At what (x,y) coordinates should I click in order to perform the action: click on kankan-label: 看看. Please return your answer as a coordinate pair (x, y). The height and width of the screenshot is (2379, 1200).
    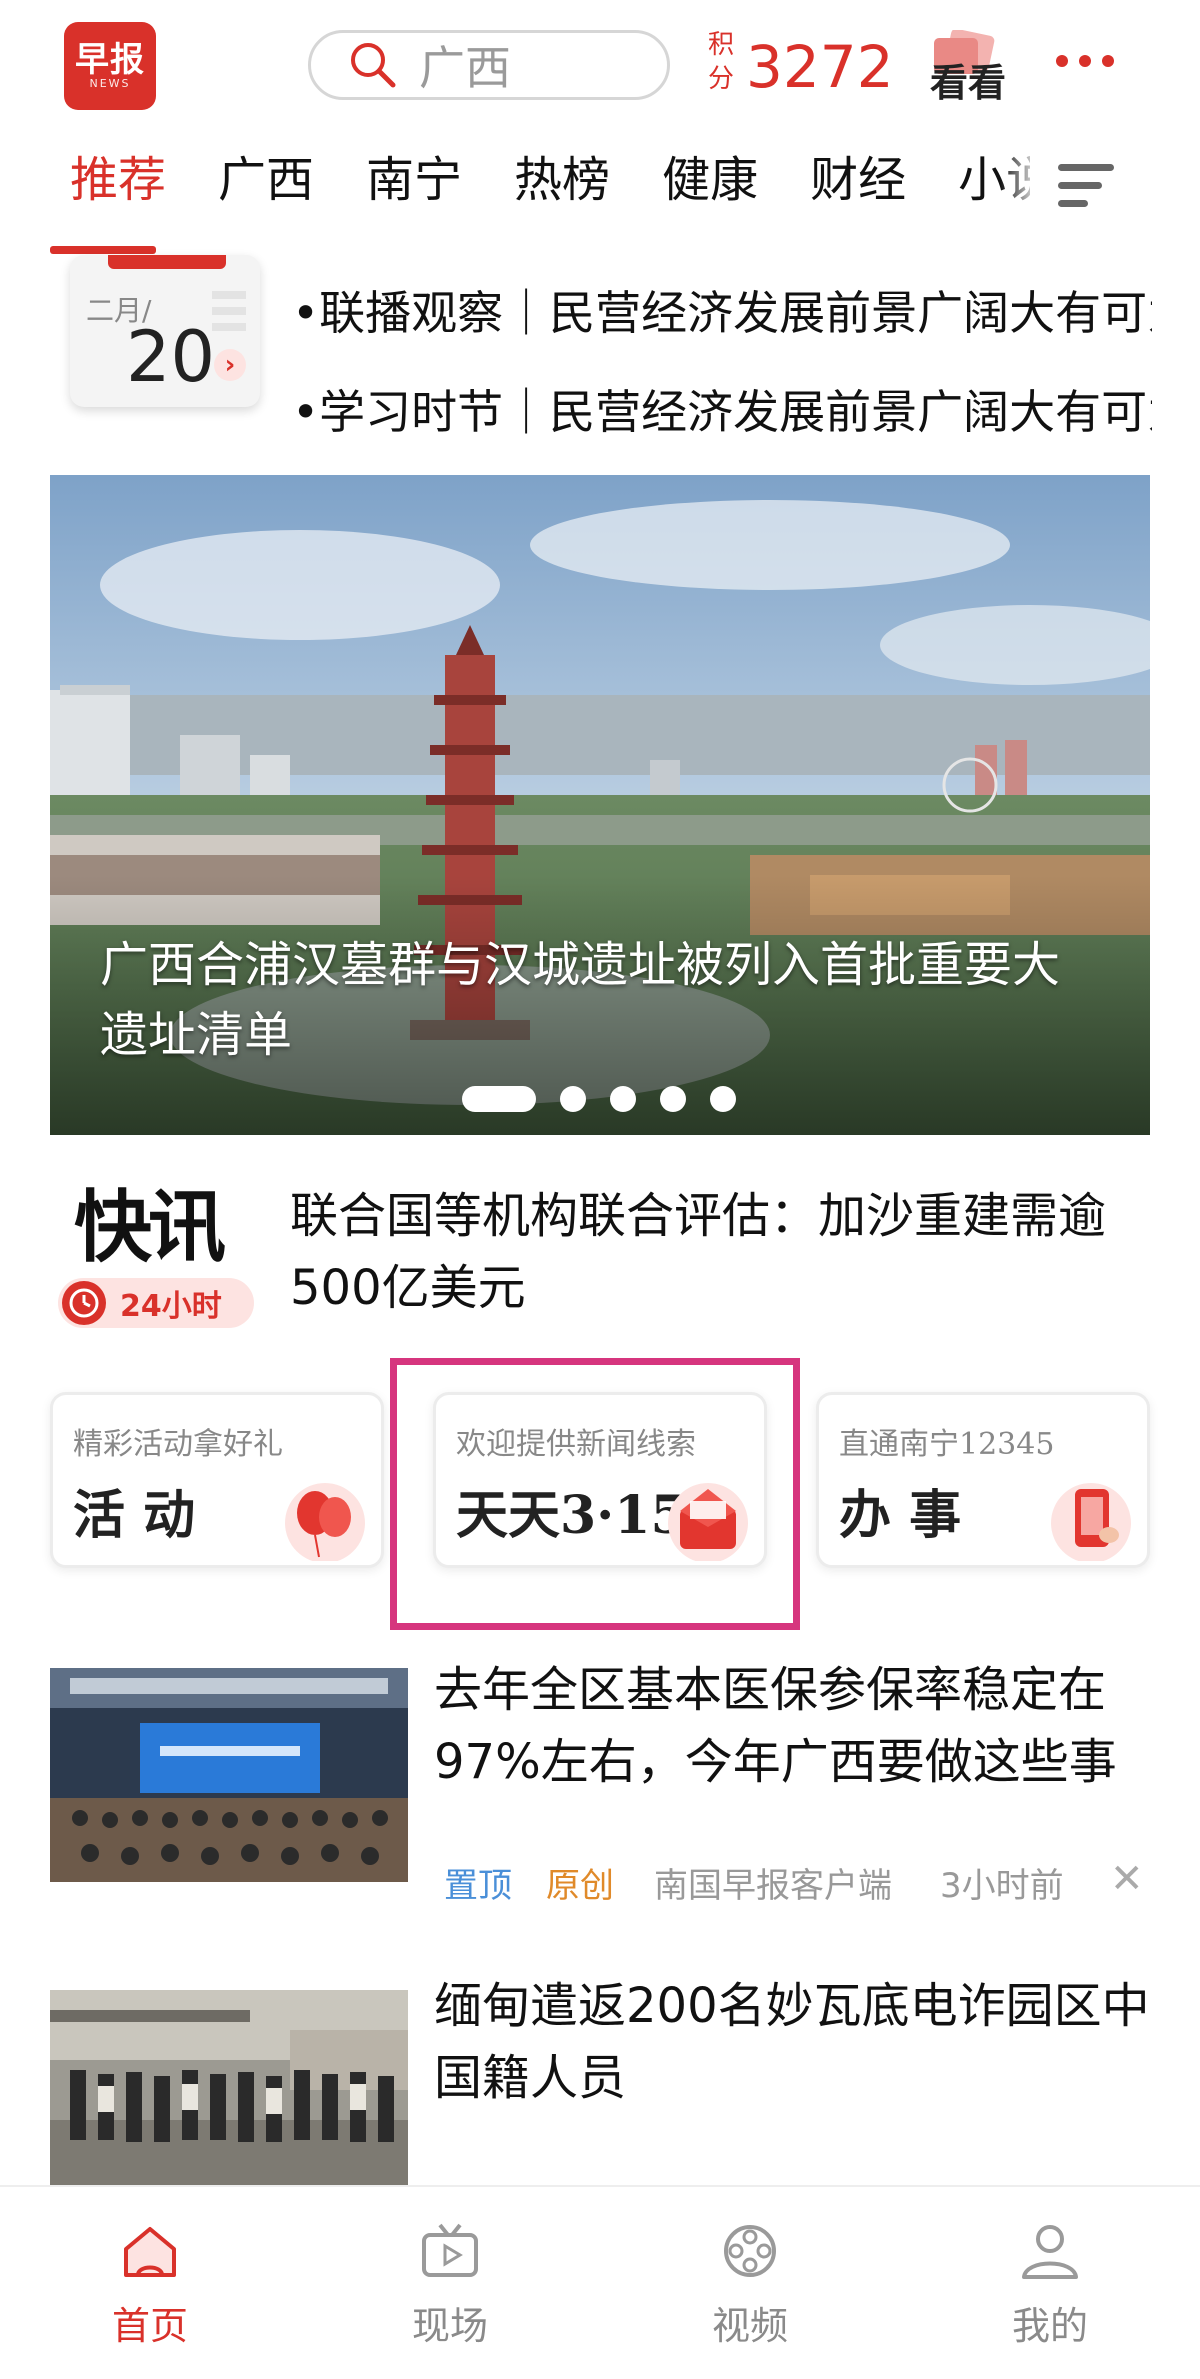
    Looking at the image, I should click on (968, 83).